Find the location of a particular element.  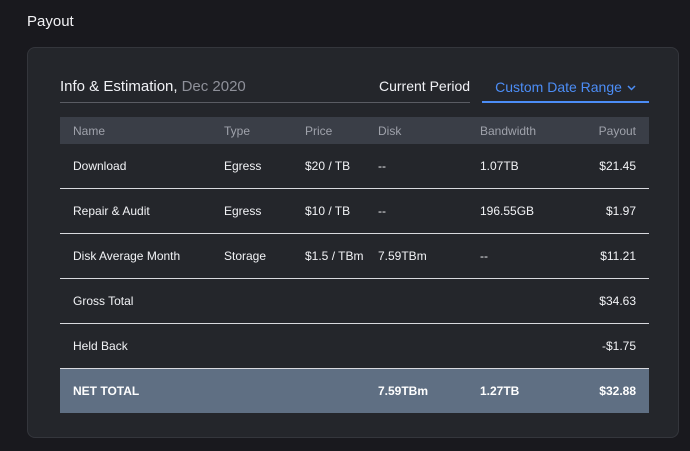

net-total-bandwidth: 1.27TB is located at coordinates (500, 391).